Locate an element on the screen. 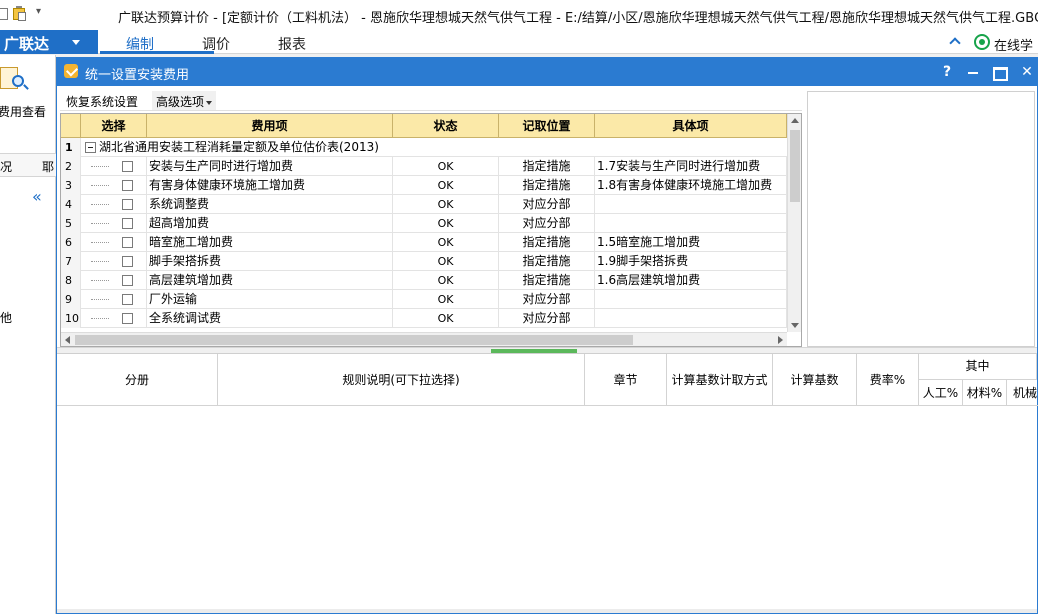 The height and width of the screenshot is (614, 1038). new-file-icon is located at coordinates (5, 14).